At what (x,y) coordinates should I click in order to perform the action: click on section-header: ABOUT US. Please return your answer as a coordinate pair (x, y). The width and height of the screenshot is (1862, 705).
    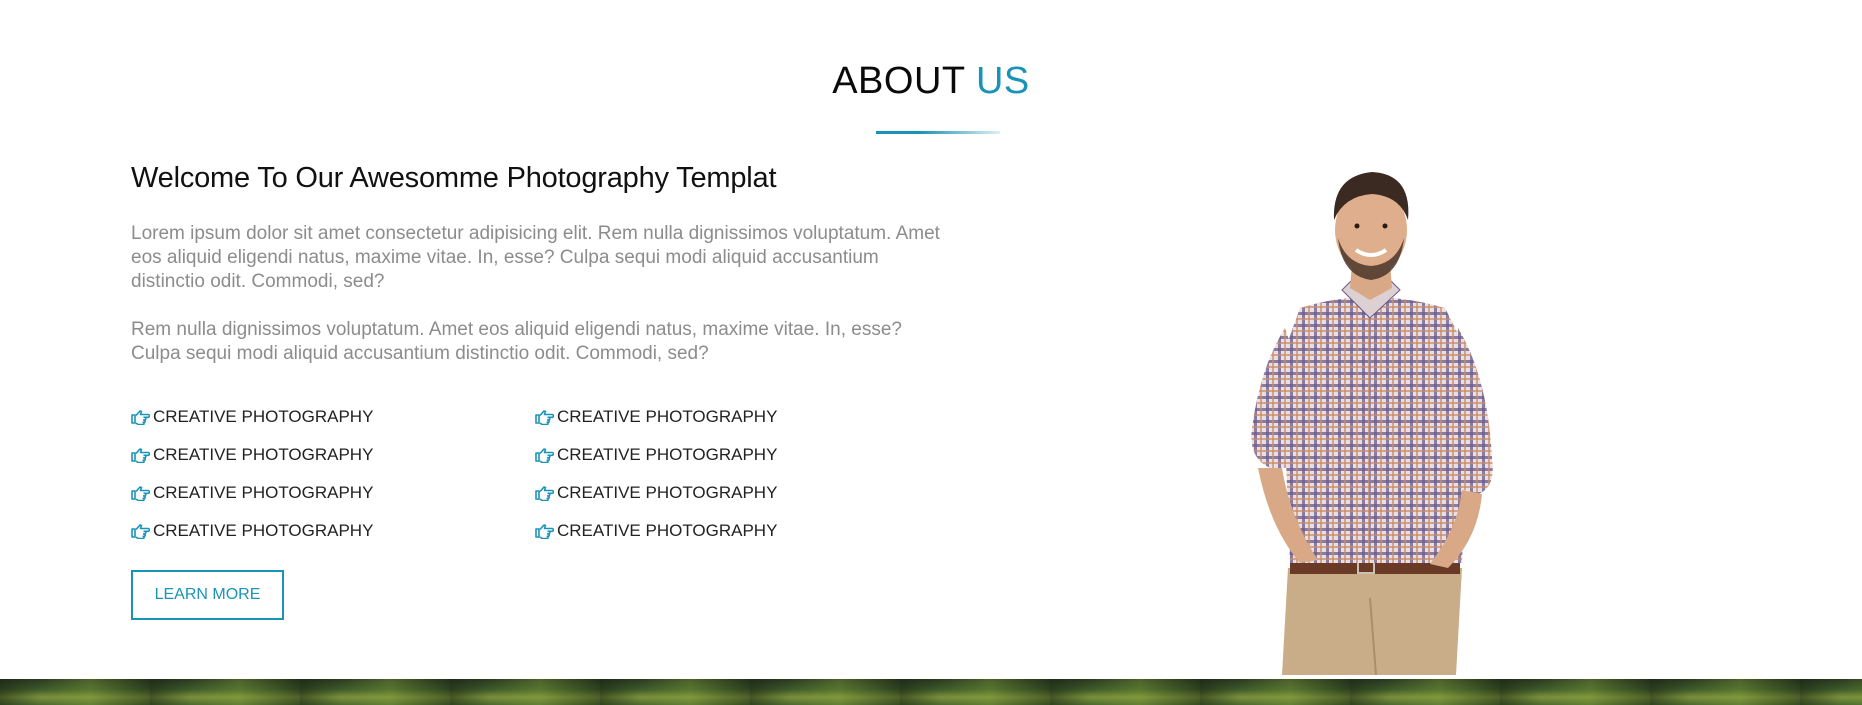
    Looking at the image, I should click on (931, 81).